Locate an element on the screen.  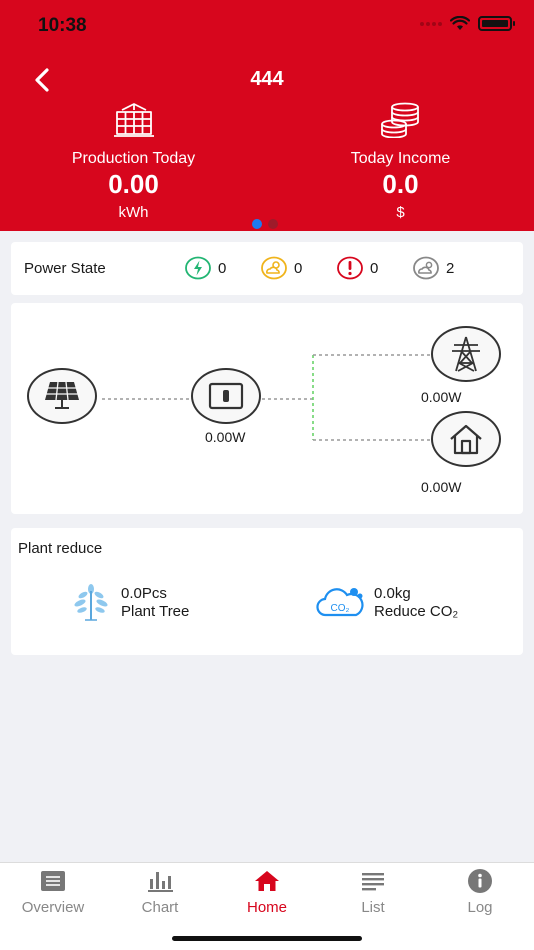
plant-tree-item: 0.0Pcs Plant Tree is located at coordinates (130, 603).